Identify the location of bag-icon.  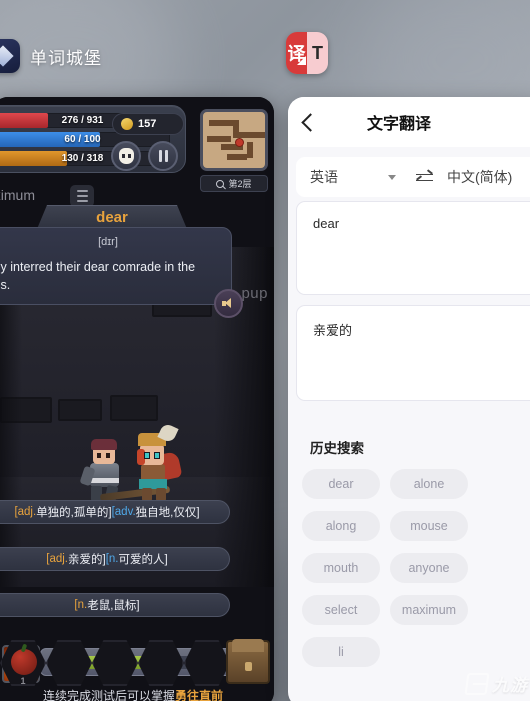
(248, 661).